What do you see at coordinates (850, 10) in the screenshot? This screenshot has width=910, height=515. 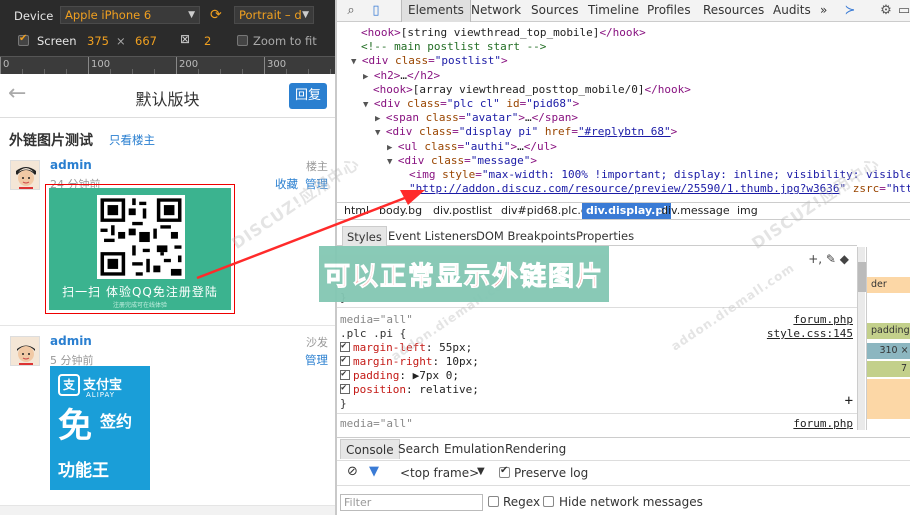 I see `console-drawer-icon: ≻` at bounding box center [850, 10].